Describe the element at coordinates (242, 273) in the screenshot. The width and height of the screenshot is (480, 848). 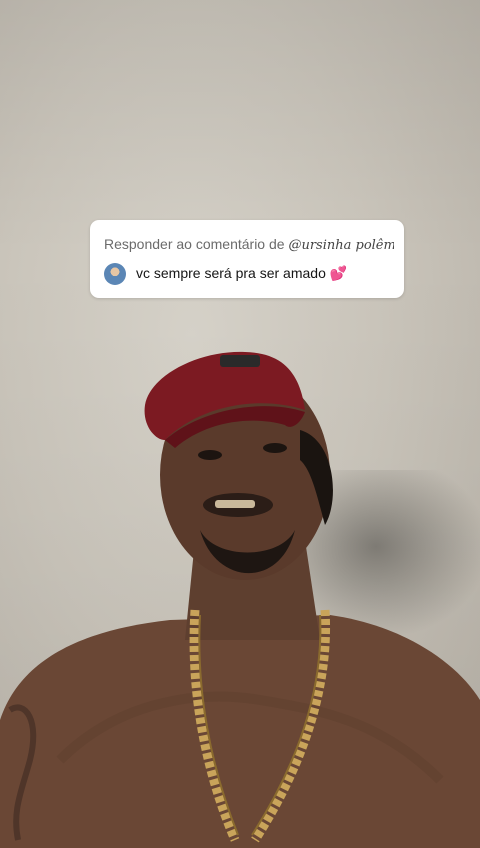
I see `comment-text: vc sempre será pra ser amado 💕` at that location.